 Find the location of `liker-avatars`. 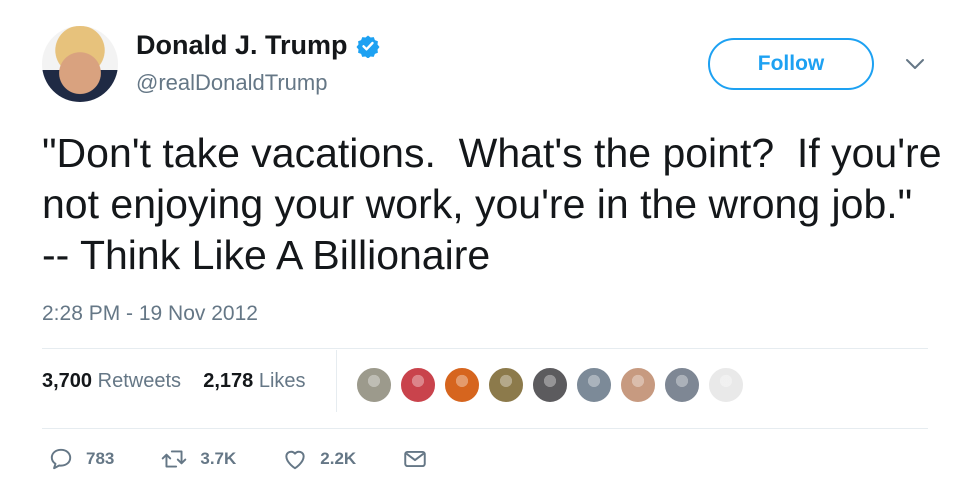

liker-avatars is located at coordinates (550, 385).